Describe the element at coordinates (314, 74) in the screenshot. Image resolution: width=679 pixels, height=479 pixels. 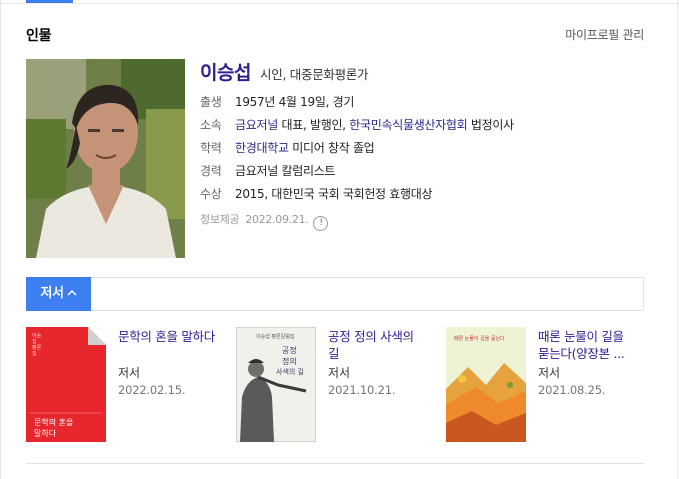
I see `person-occupation: 시인, 대중문화평론가` at that location.